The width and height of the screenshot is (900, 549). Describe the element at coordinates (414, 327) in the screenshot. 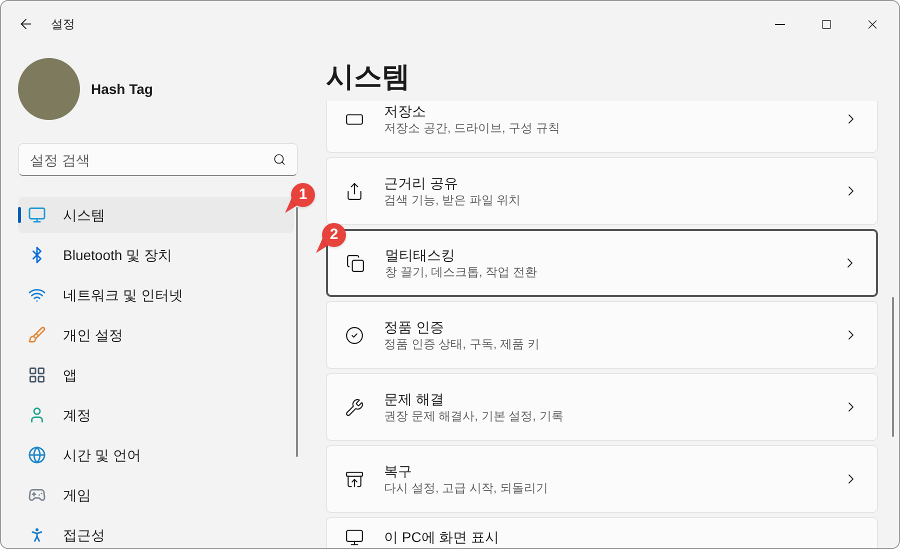

I see `card-title: 정품 인증` at that location.